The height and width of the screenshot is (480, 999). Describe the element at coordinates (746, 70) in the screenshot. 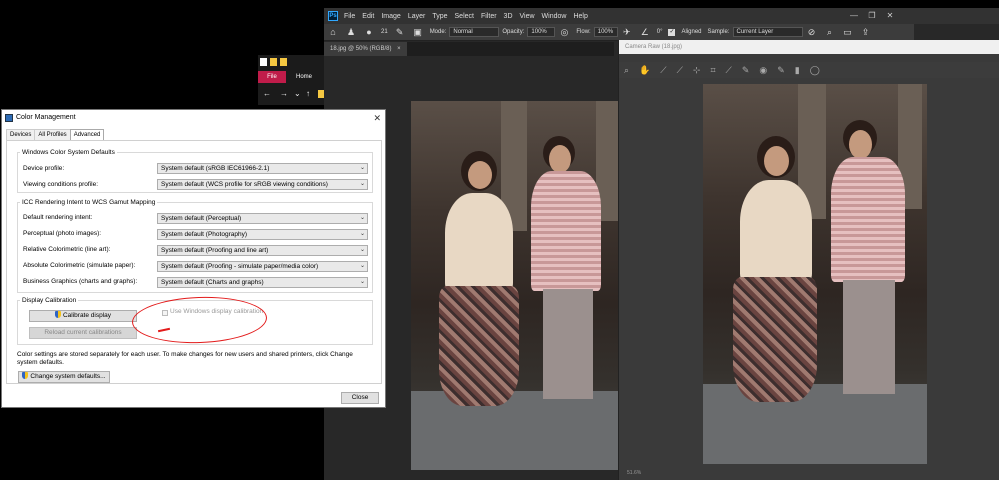

I see `spot-removal-icon: ✎` at that location.